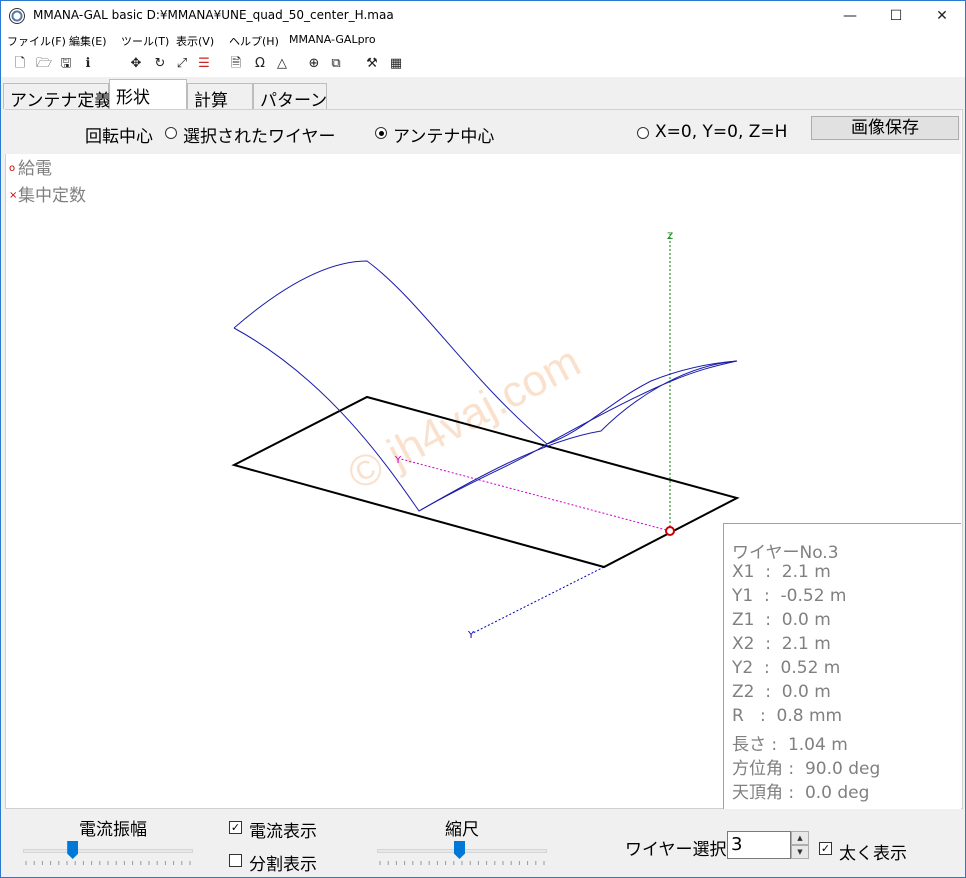 This screenshot has width=966, height=878. Describe the element at coordinates (670, 237) in the screenshot. I see `z-axis-label: Z` at that location.